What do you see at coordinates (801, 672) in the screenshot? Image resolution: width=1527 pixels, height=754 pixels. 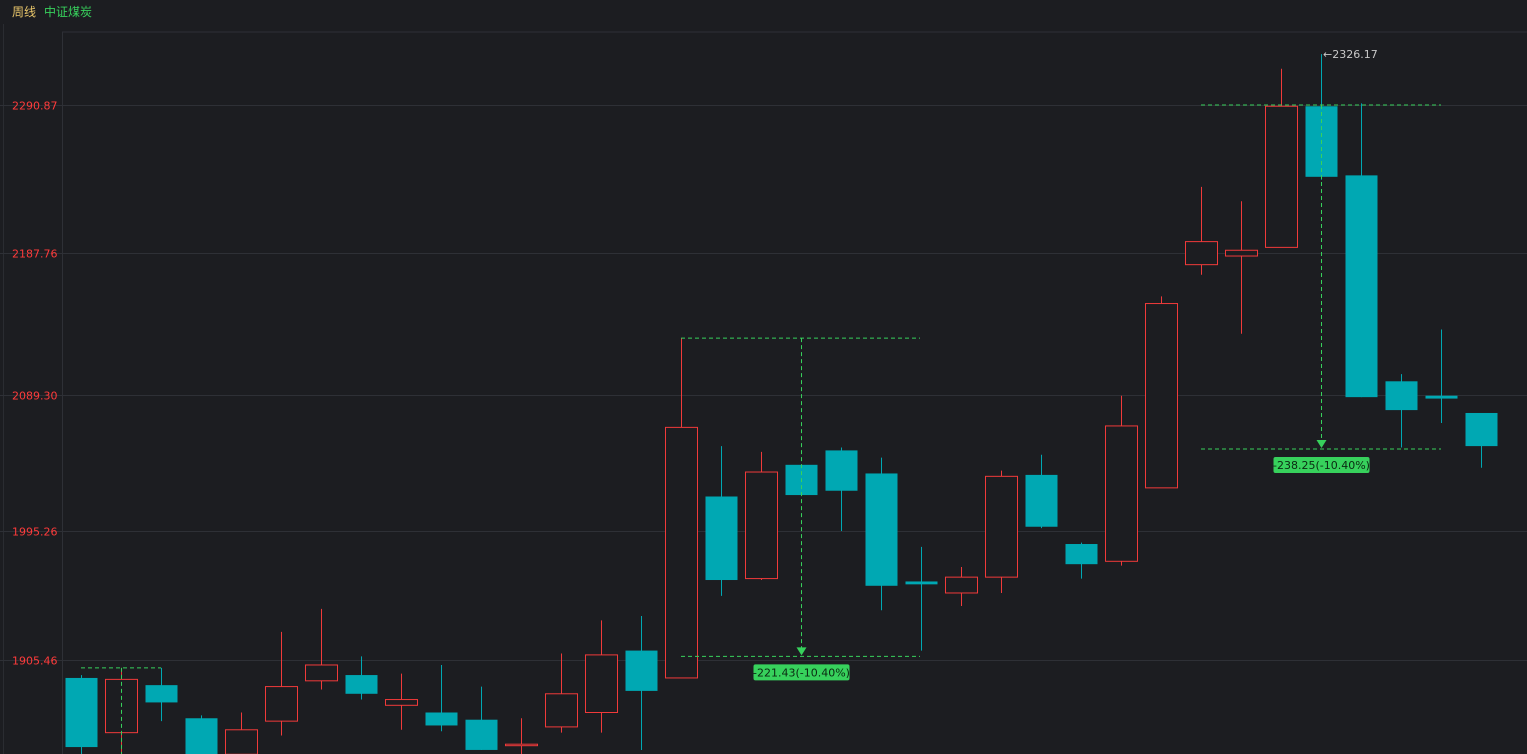 I see `measure-badge-label: -221.43(-10.40%)` at bounding box center [801, 672].